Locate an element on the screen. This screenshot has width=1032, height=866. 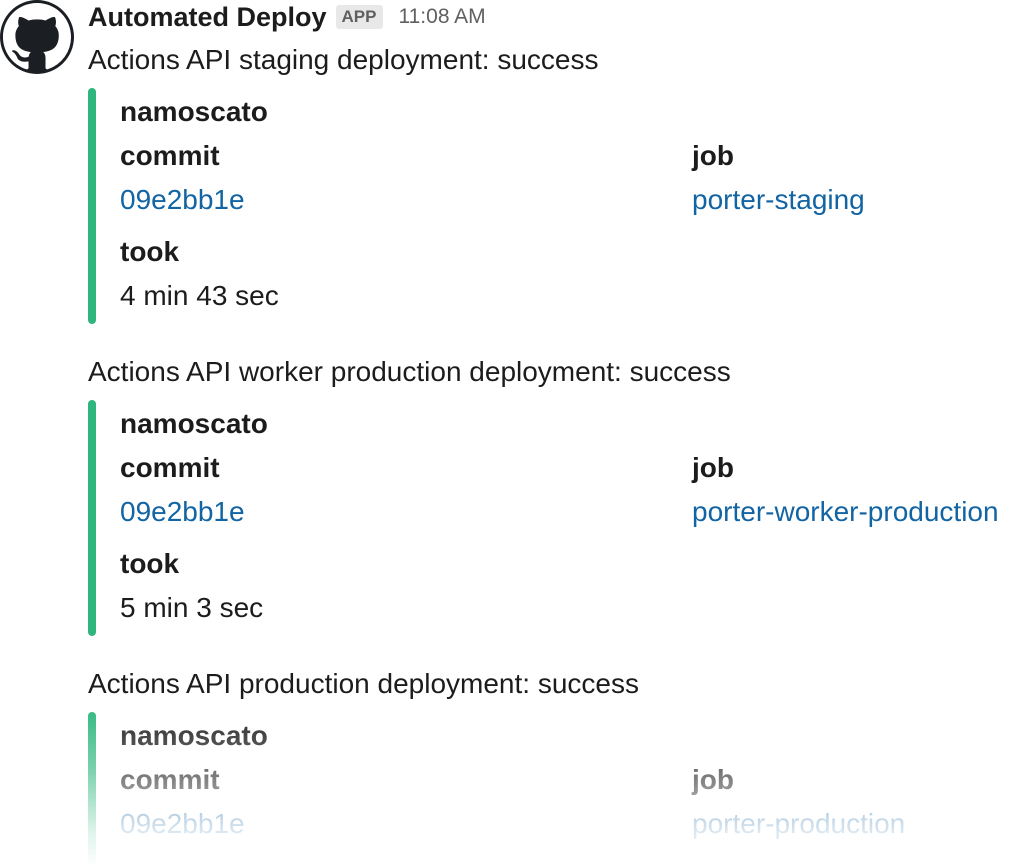
took-value: 5 min 3 sec is located at coordinates (192, 607).